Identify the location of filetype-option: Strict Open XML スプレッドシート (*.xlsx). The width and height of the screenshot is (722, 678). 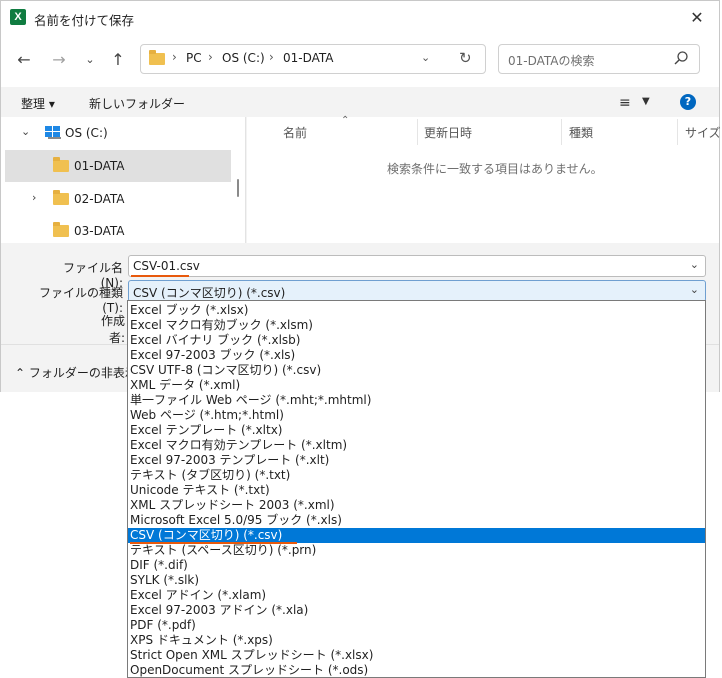
(416, 655).